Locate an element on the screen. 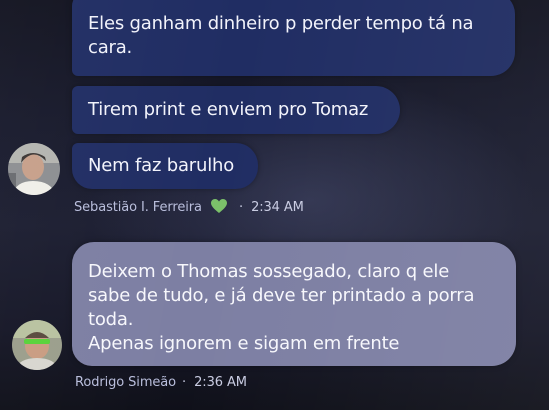  message-bubble-3: Nem faz barulho is located at coordinates (165, 166).